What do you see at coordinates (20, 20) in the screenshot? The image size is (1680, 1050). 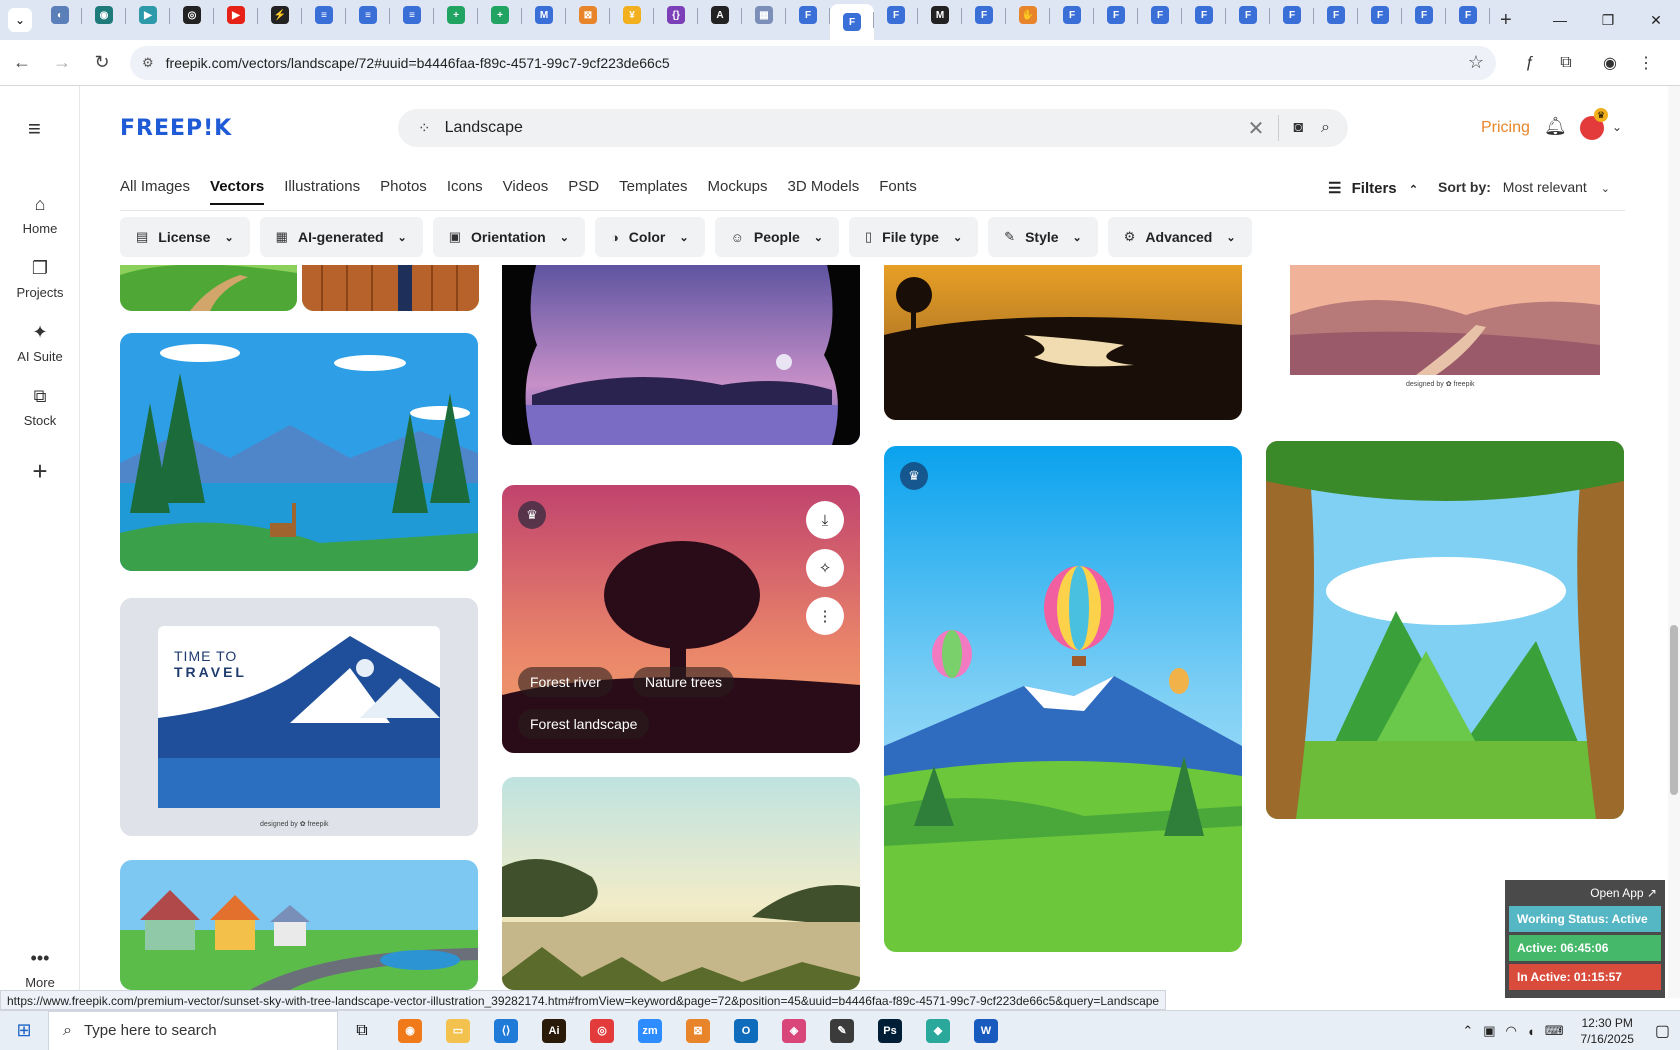 I see `tab-search-button: ⌄` at bounding box center [20, 20].